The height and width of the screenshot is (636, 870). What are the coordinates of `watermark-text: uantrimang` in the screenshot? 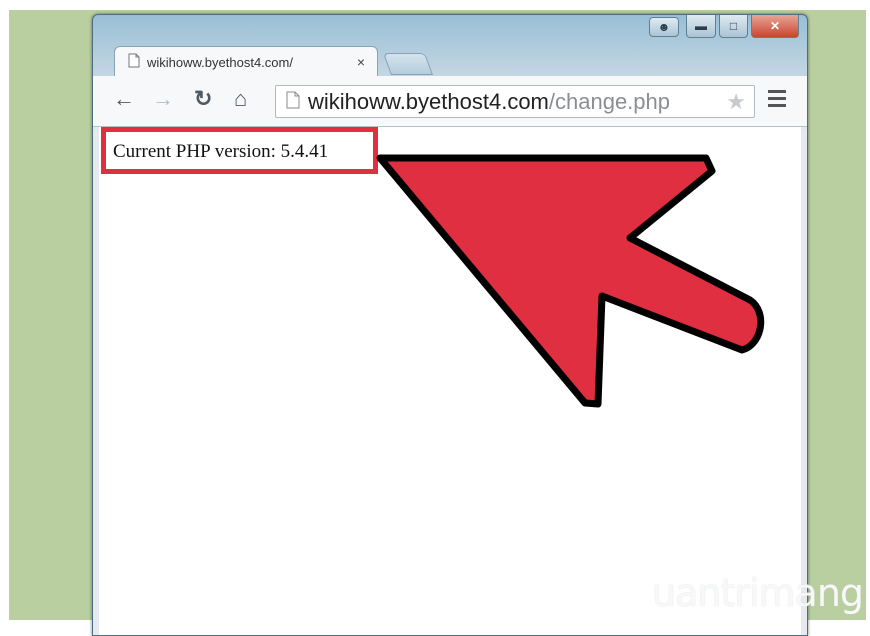 It's located at (758, 593).